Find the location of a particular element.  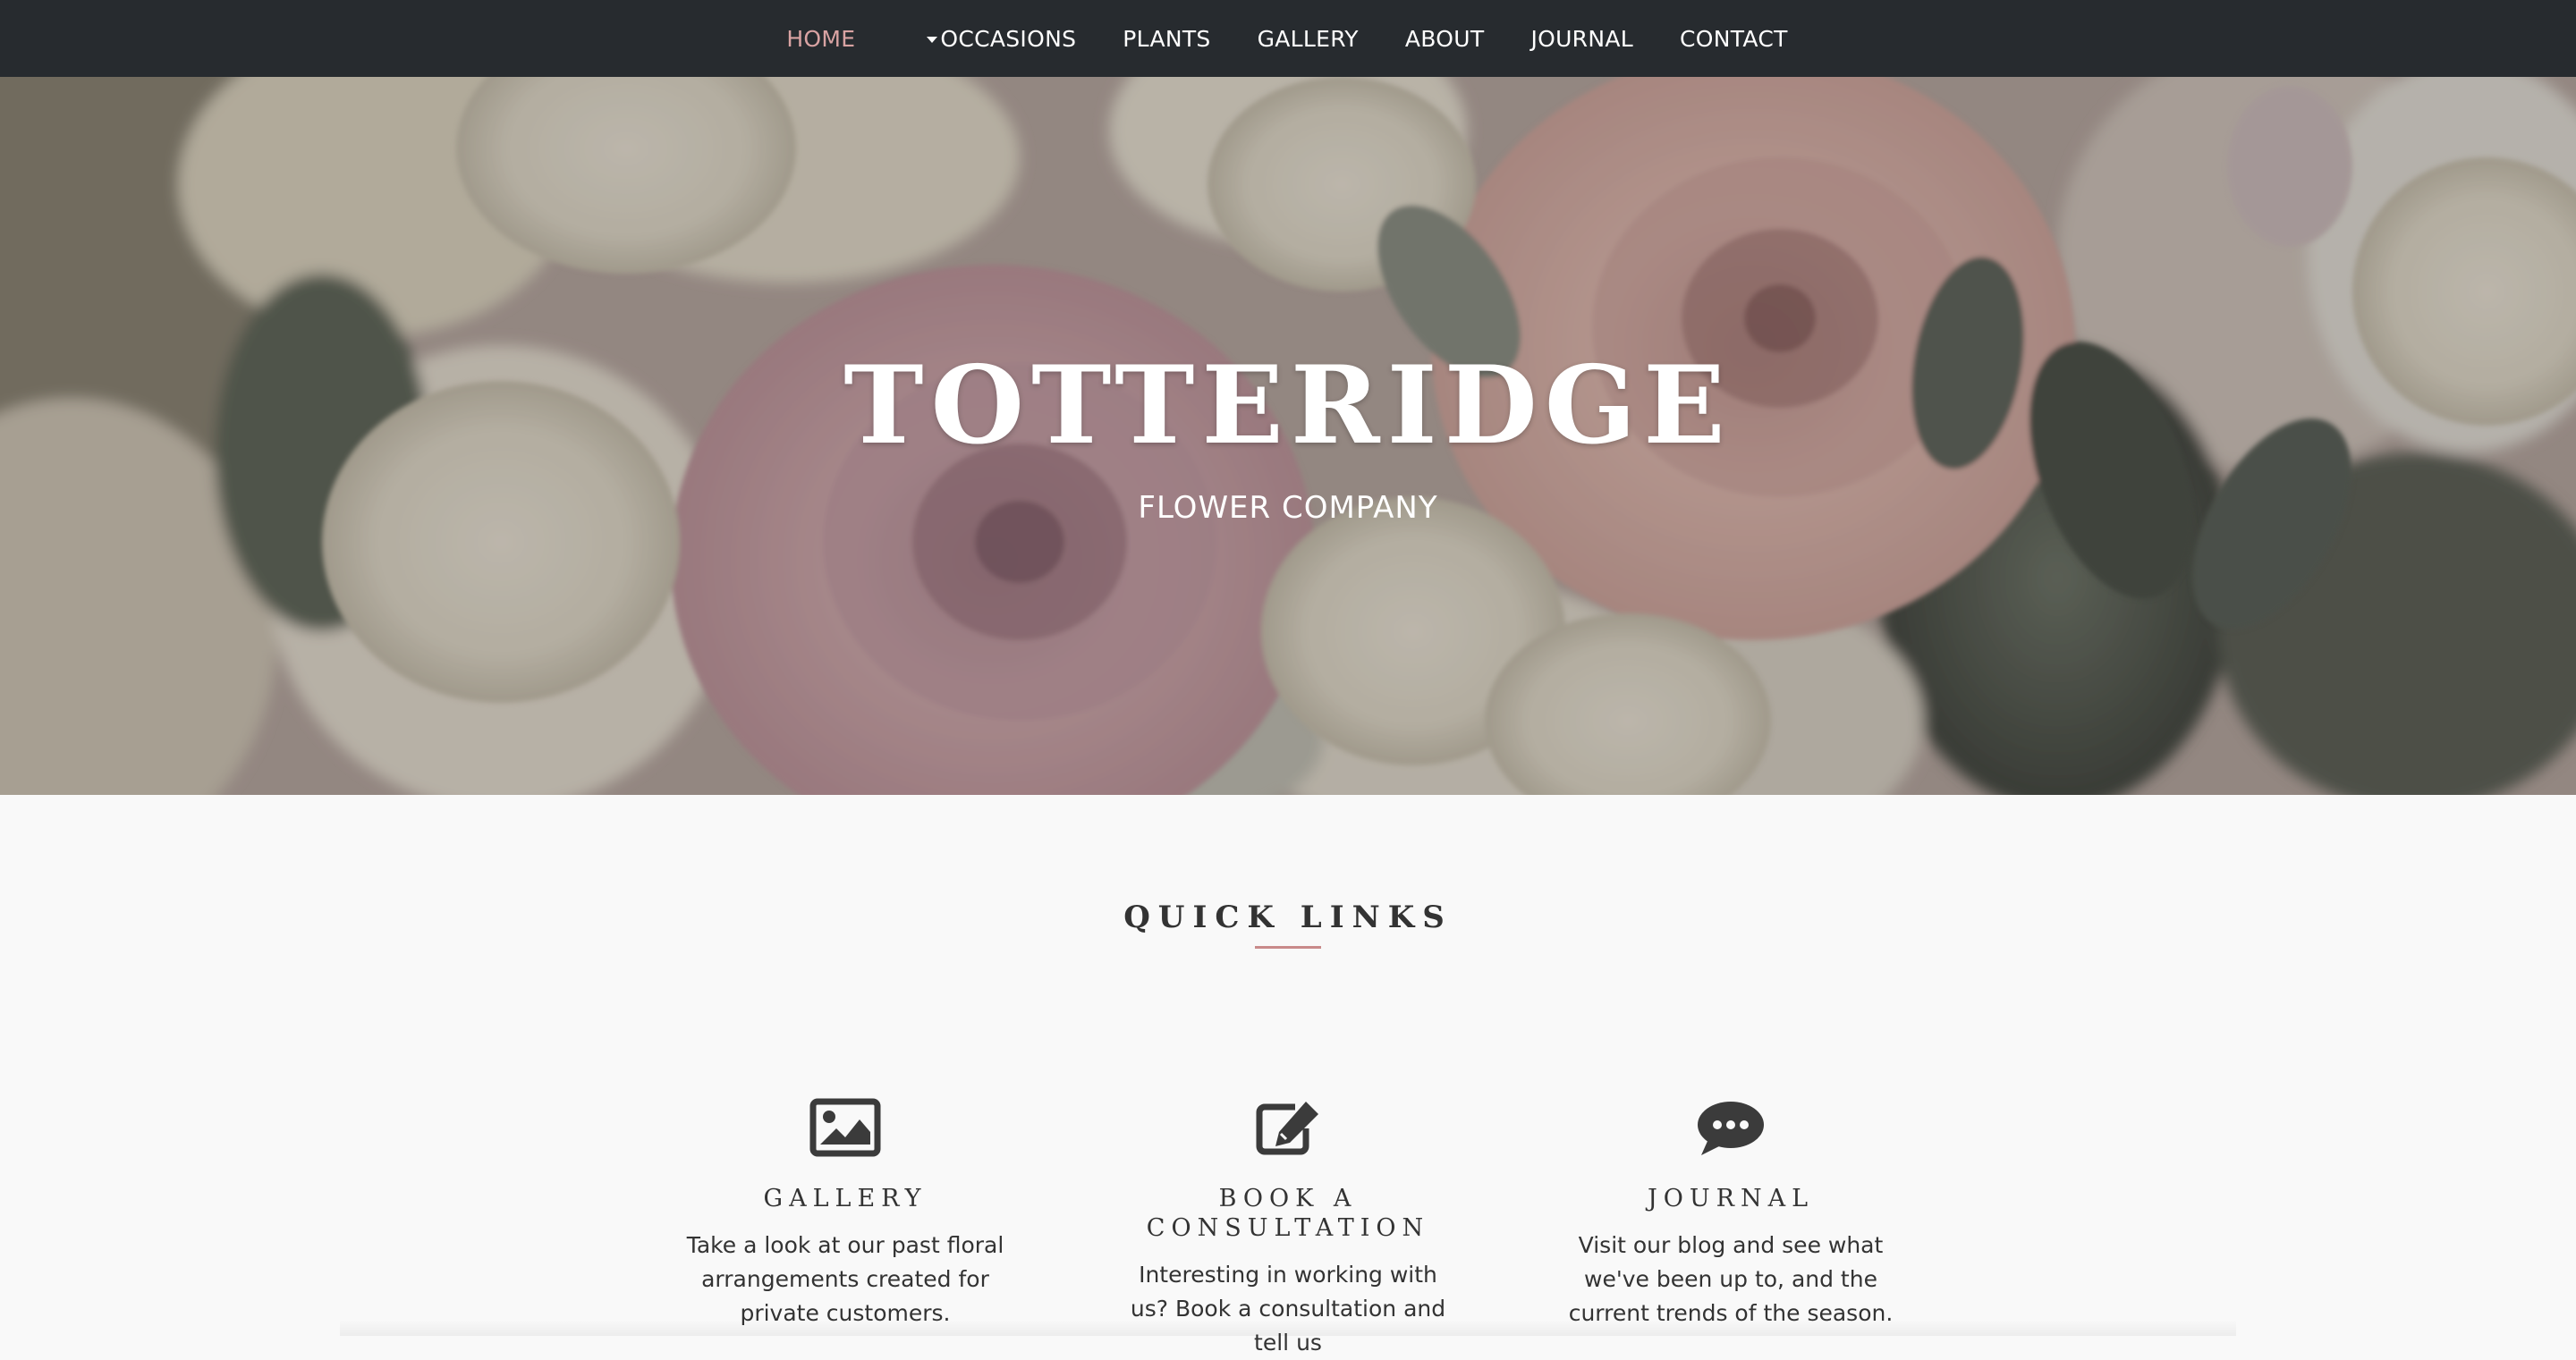

nav-item-plants: PLANTS is located at coordinates (1166, 39).